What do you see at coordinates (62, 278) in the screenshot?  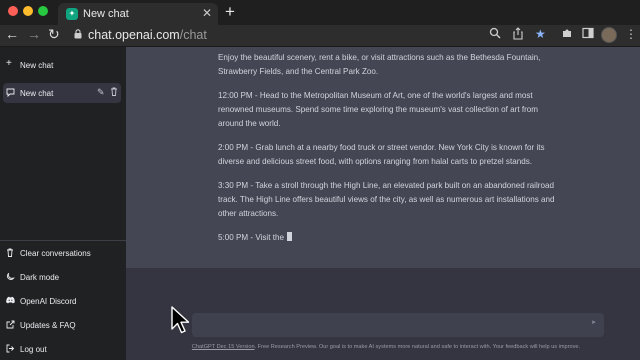 I see `dark-mode-toggle: Dark mode` at bounding box center [62, 278].